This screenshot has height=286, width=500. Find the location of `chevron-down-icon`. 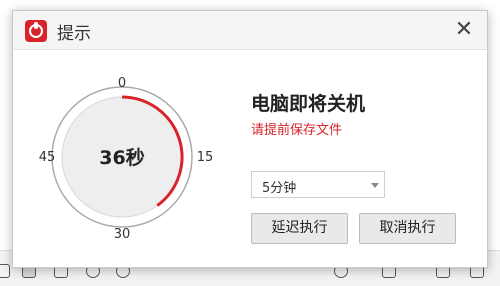

chevron-down-icon is located at coordinates (375, 185).